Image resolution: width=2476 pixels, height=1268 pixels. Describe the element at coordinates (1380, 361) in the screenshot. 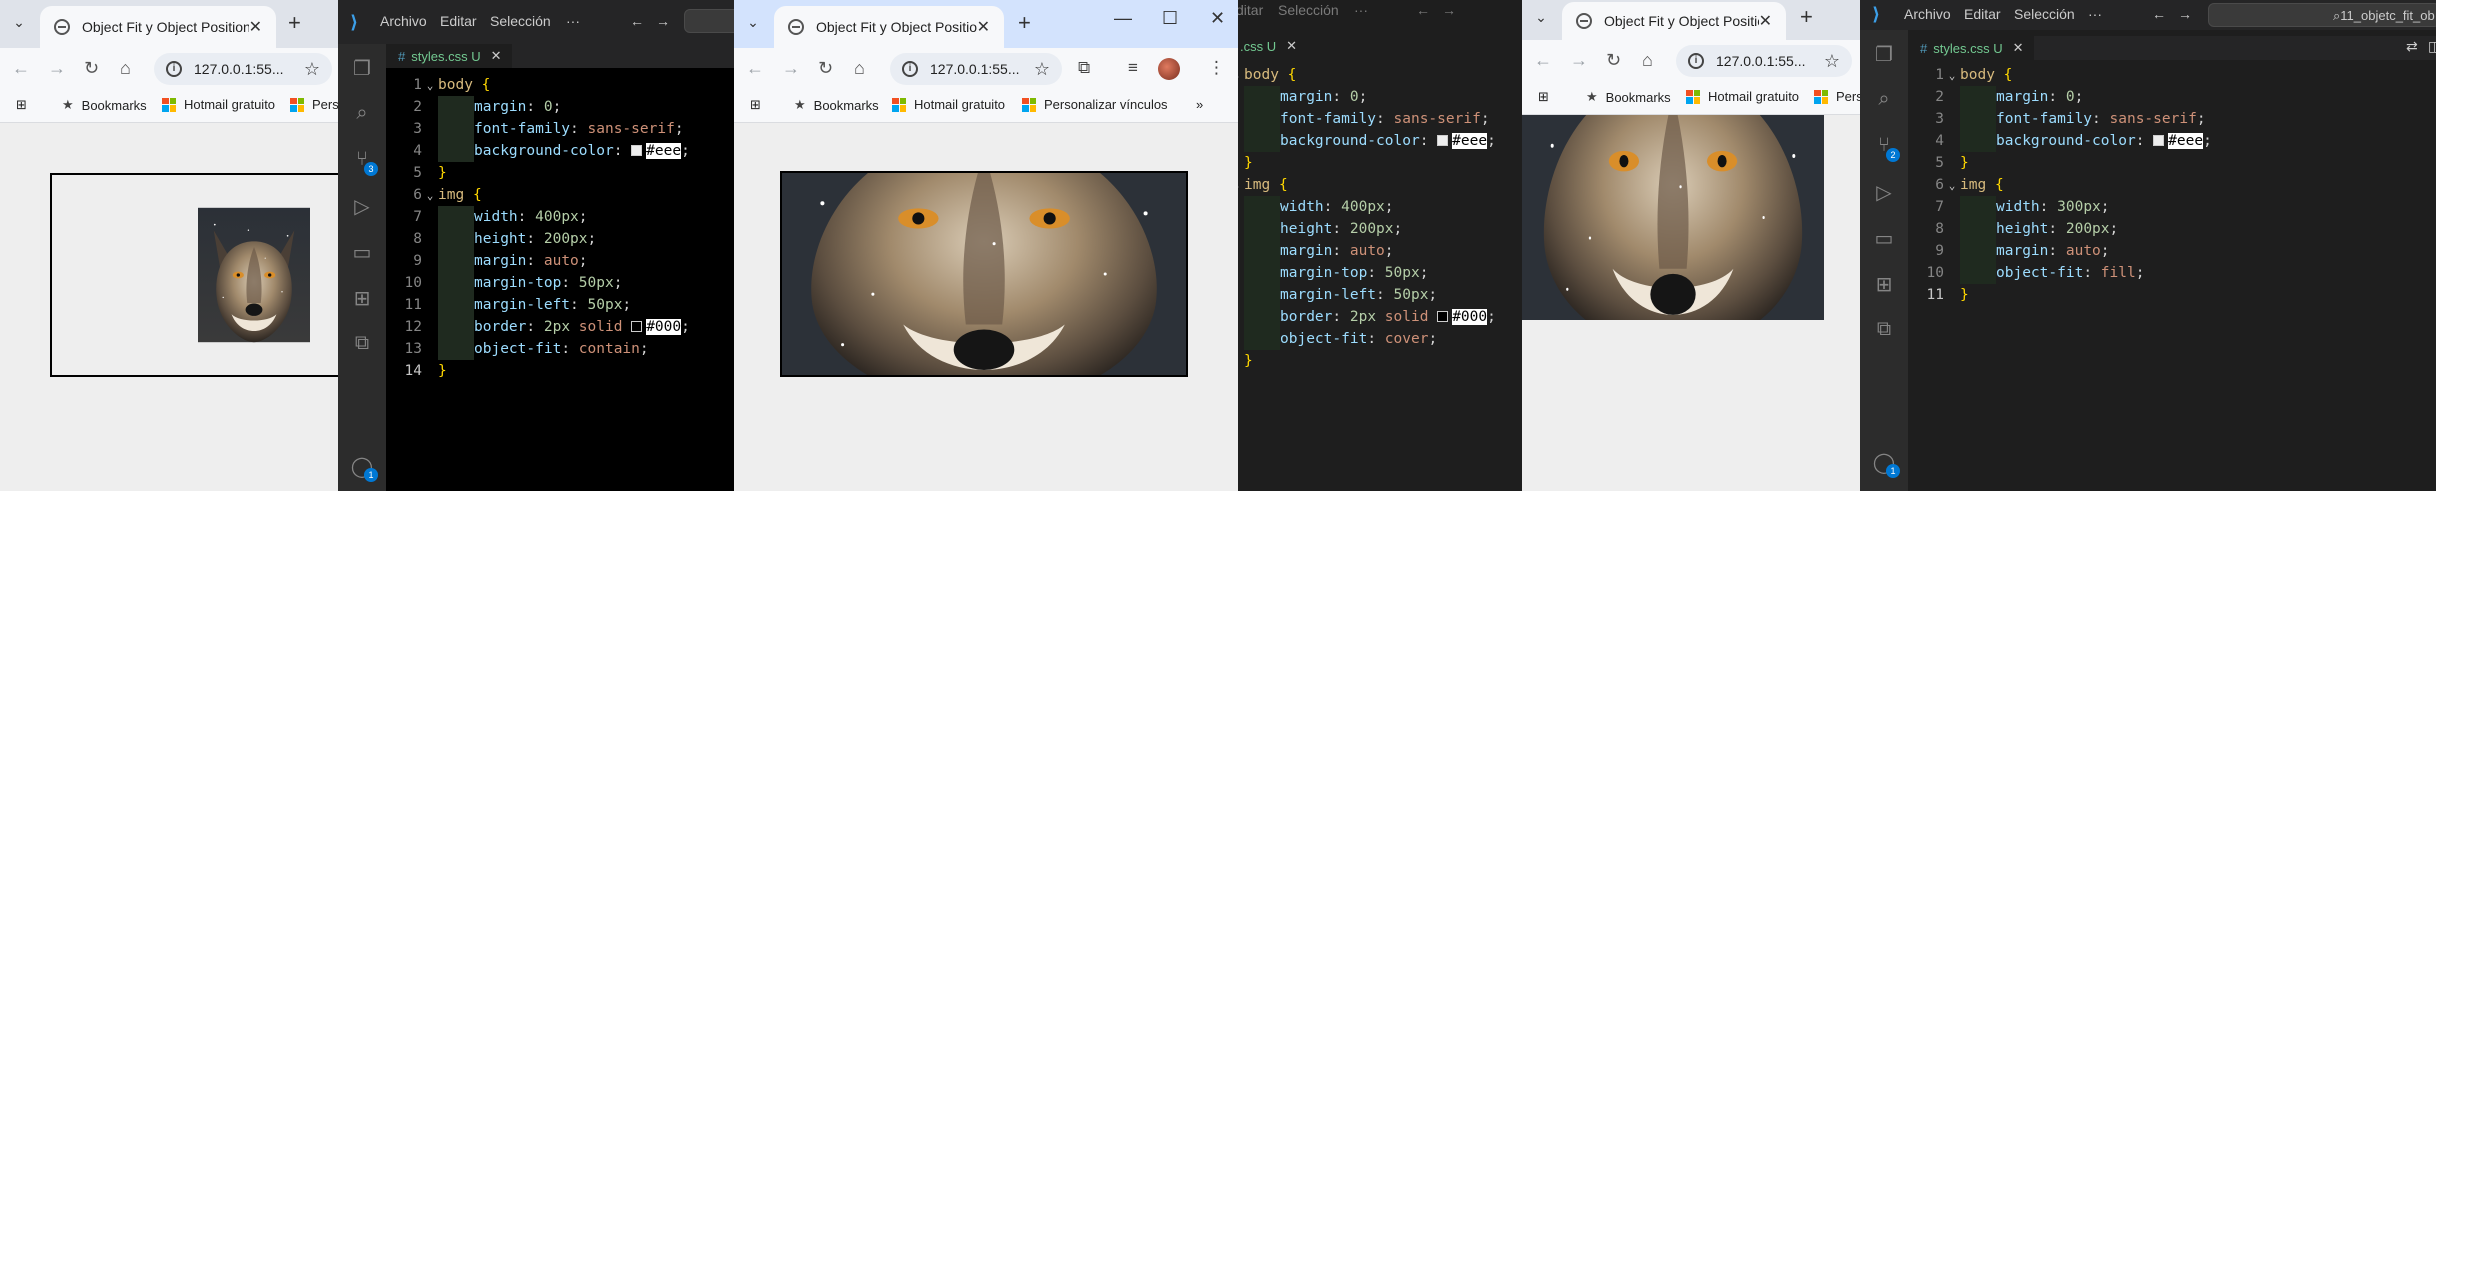

I see `code-line: 14}` at that location.